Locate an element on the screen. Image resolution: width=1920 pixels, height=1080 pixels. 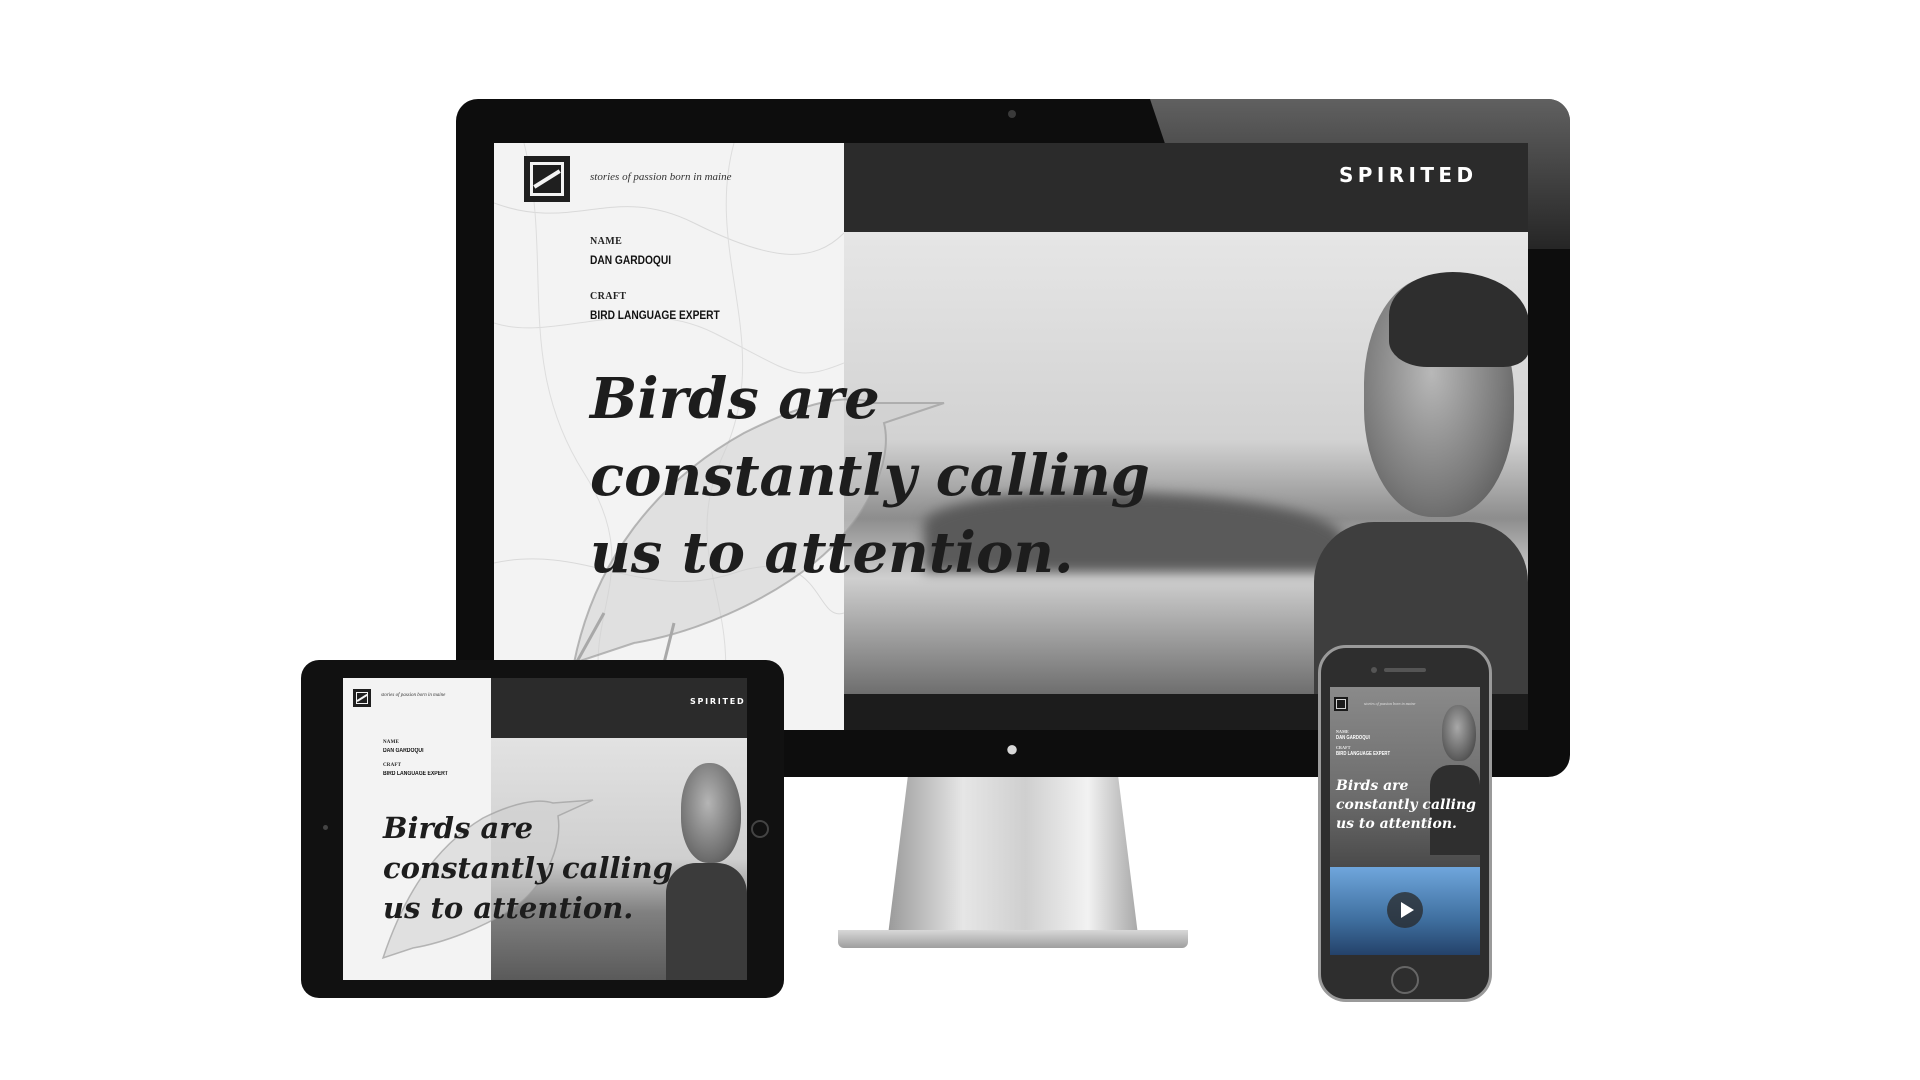
tablet-name-label: NAME is located at coordinates (391, 742).